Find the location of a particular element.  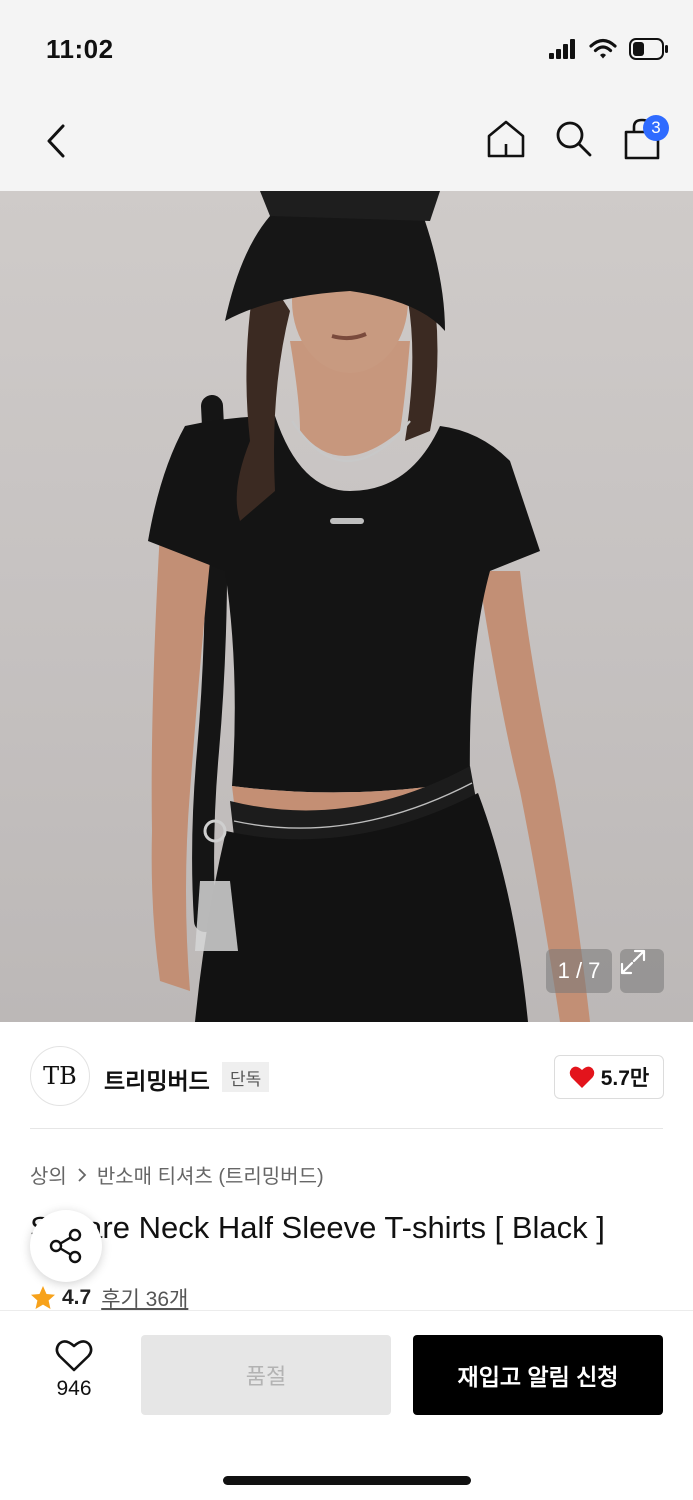

search-button is located at coordinates (574, 139).